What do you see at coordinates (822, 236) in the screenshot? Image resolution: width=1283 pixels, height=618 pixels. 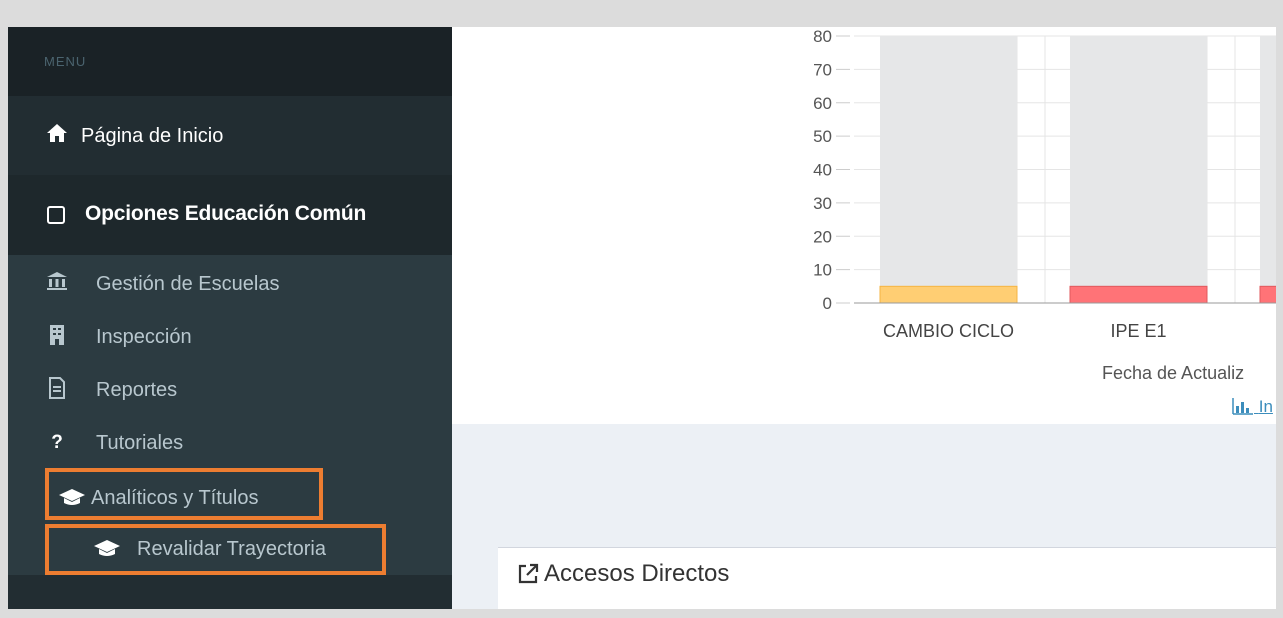 I see `y-tick-label: 20` at bounding box center [822, 236].